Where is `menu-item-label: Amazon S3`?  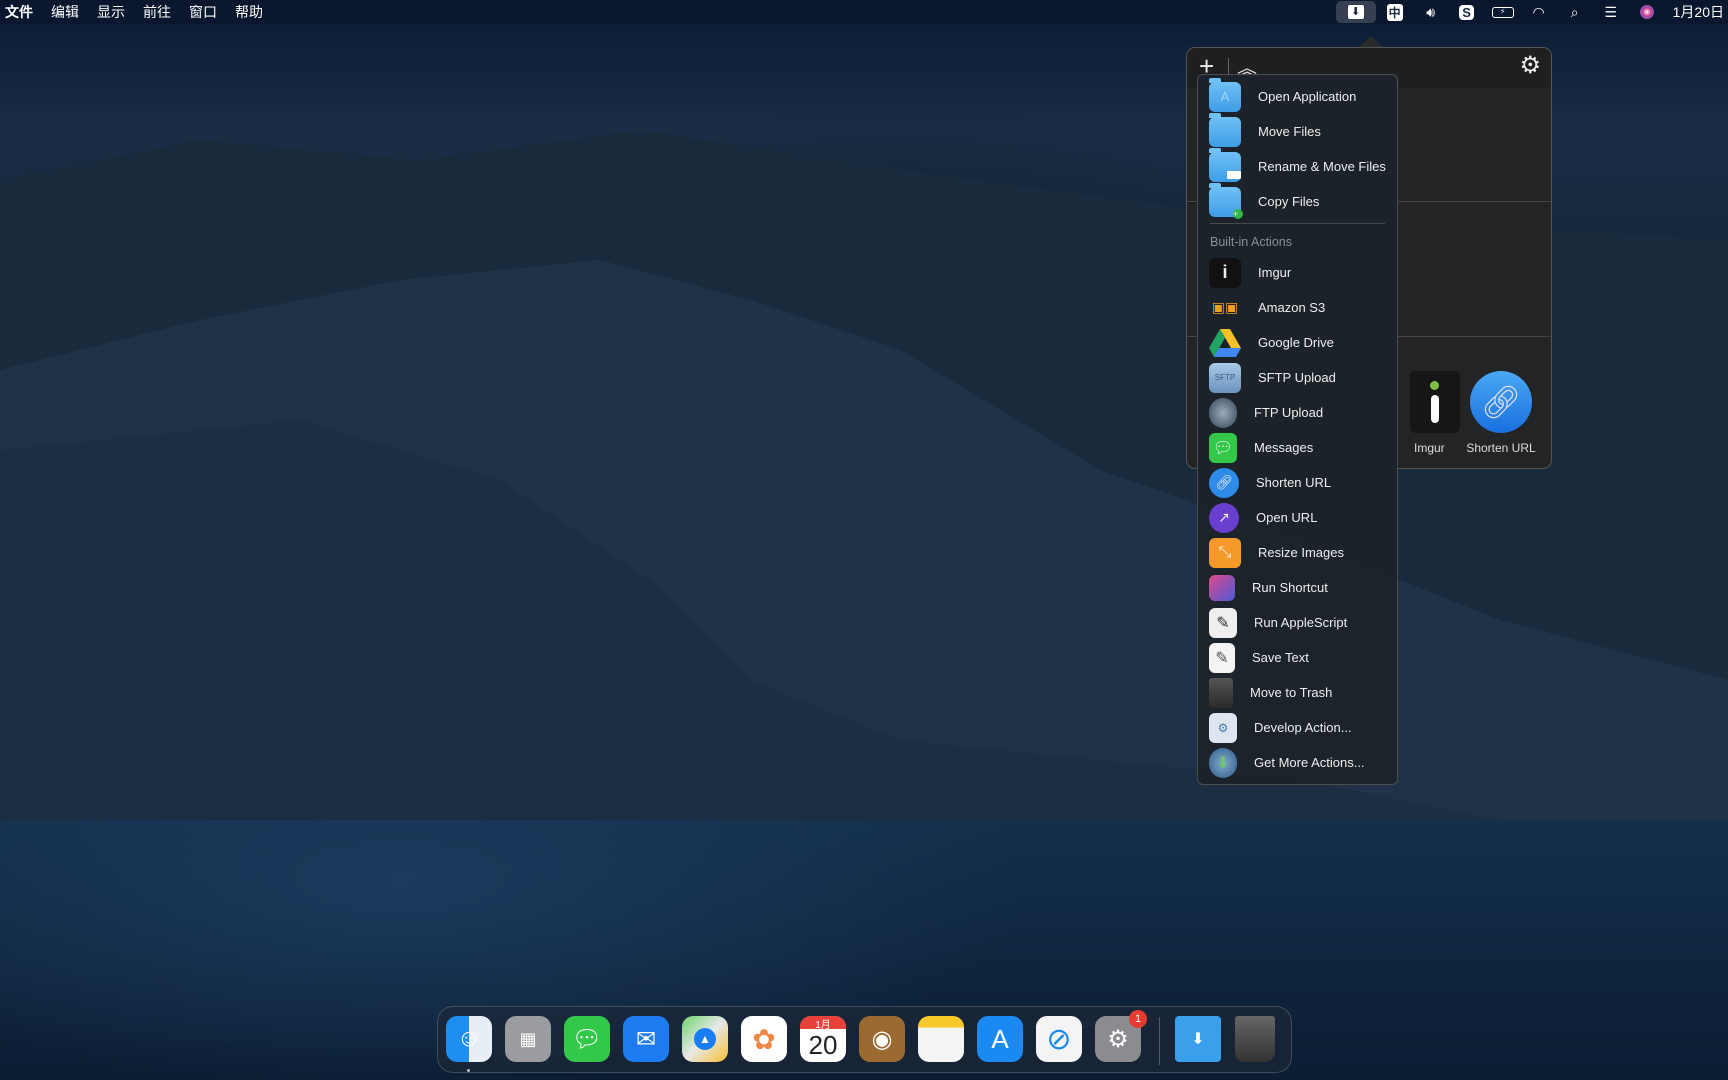
menu-item-label: Amazon S3 is located at coordinates (1292, 307).